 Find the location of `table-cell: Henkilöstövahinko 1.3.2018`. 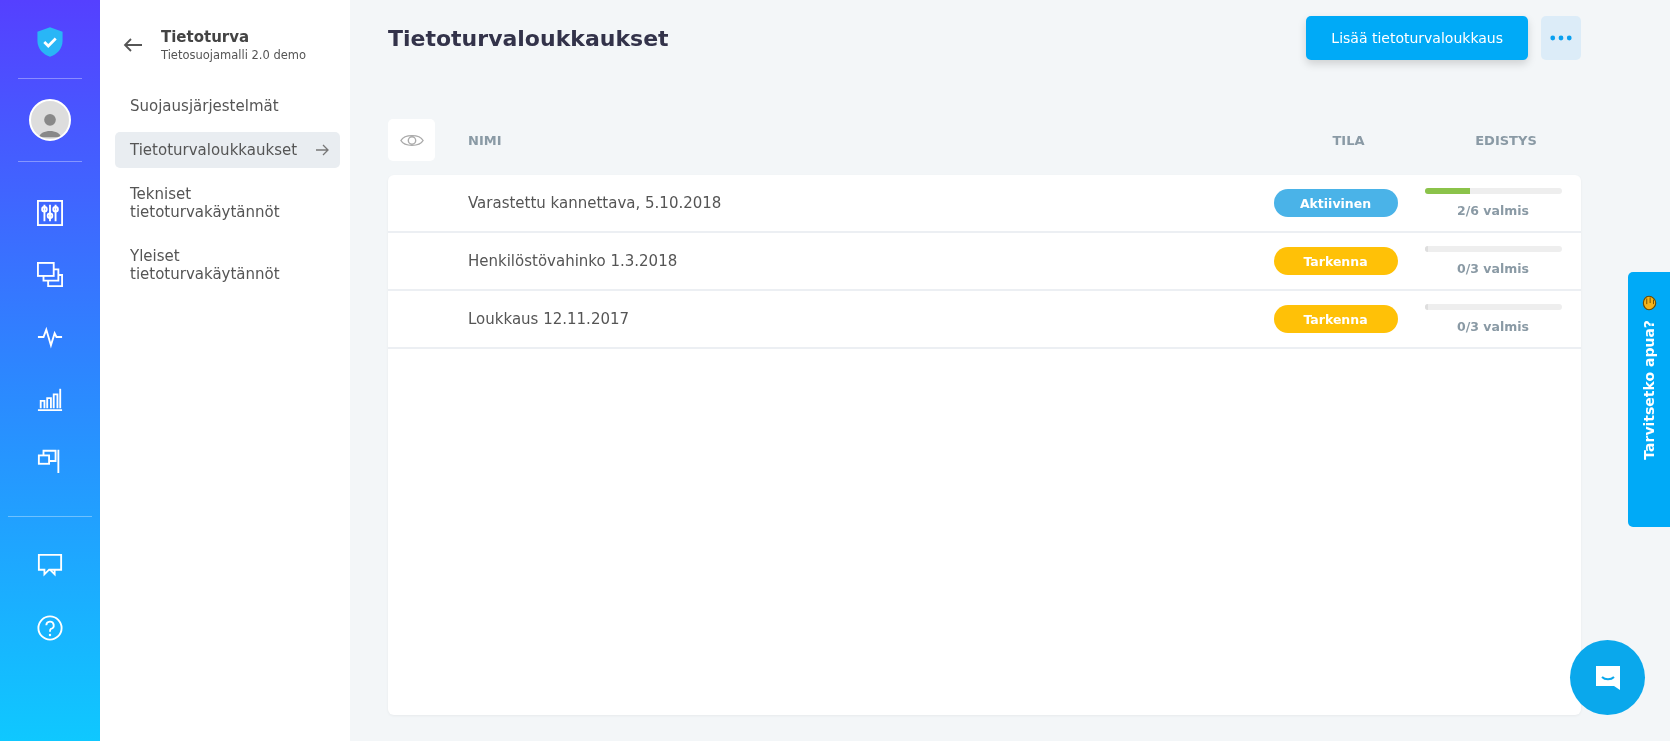

table-cell: Henkilöstövahinko 1.3.2018 is located at coordinates (865, 261).